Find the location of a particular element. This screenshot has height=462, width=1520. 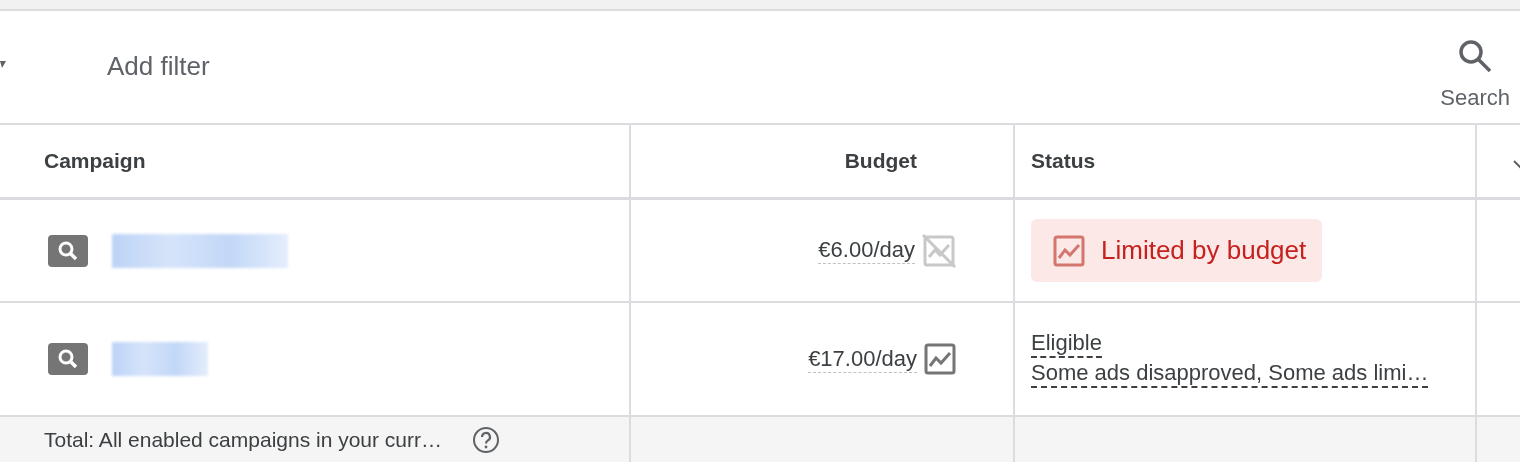

dropdown-caret-icon is located at coordinates (3, 65).